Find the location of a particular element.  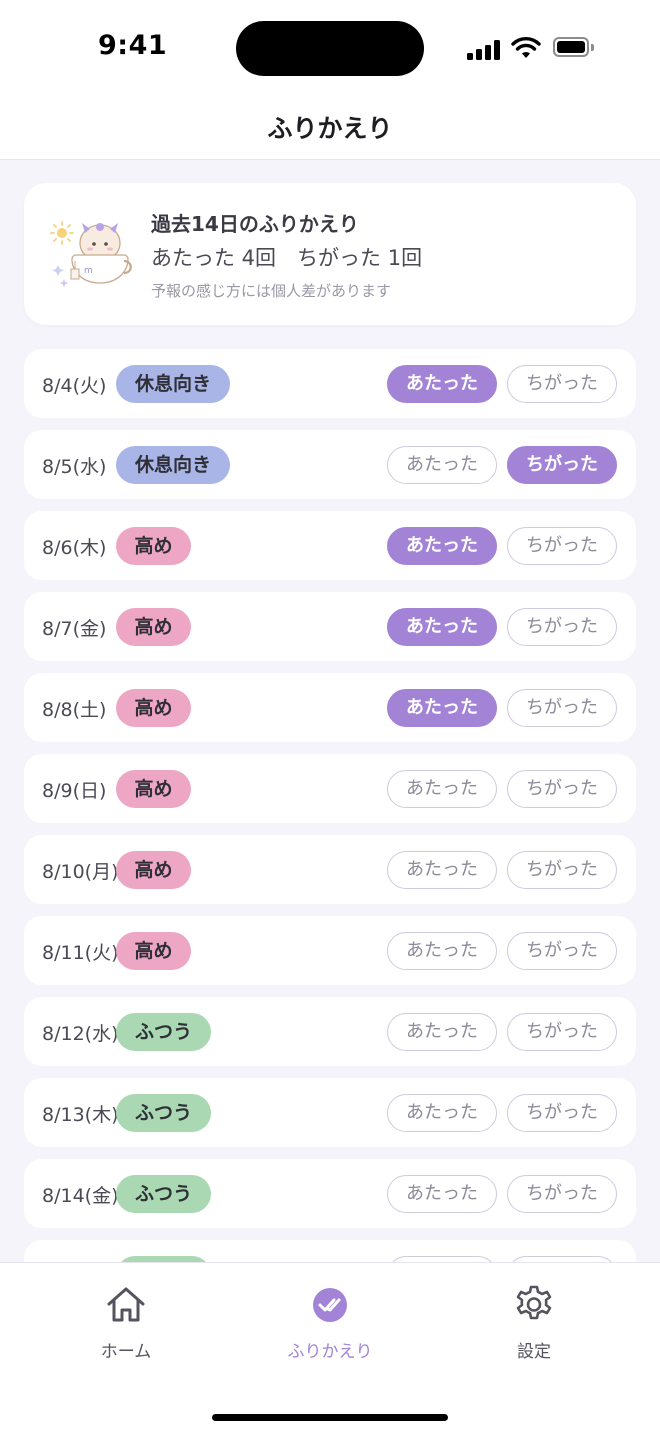

review-row: 8/4(火) 休息向き あたった ちがった is located at coordinates (330, 383).